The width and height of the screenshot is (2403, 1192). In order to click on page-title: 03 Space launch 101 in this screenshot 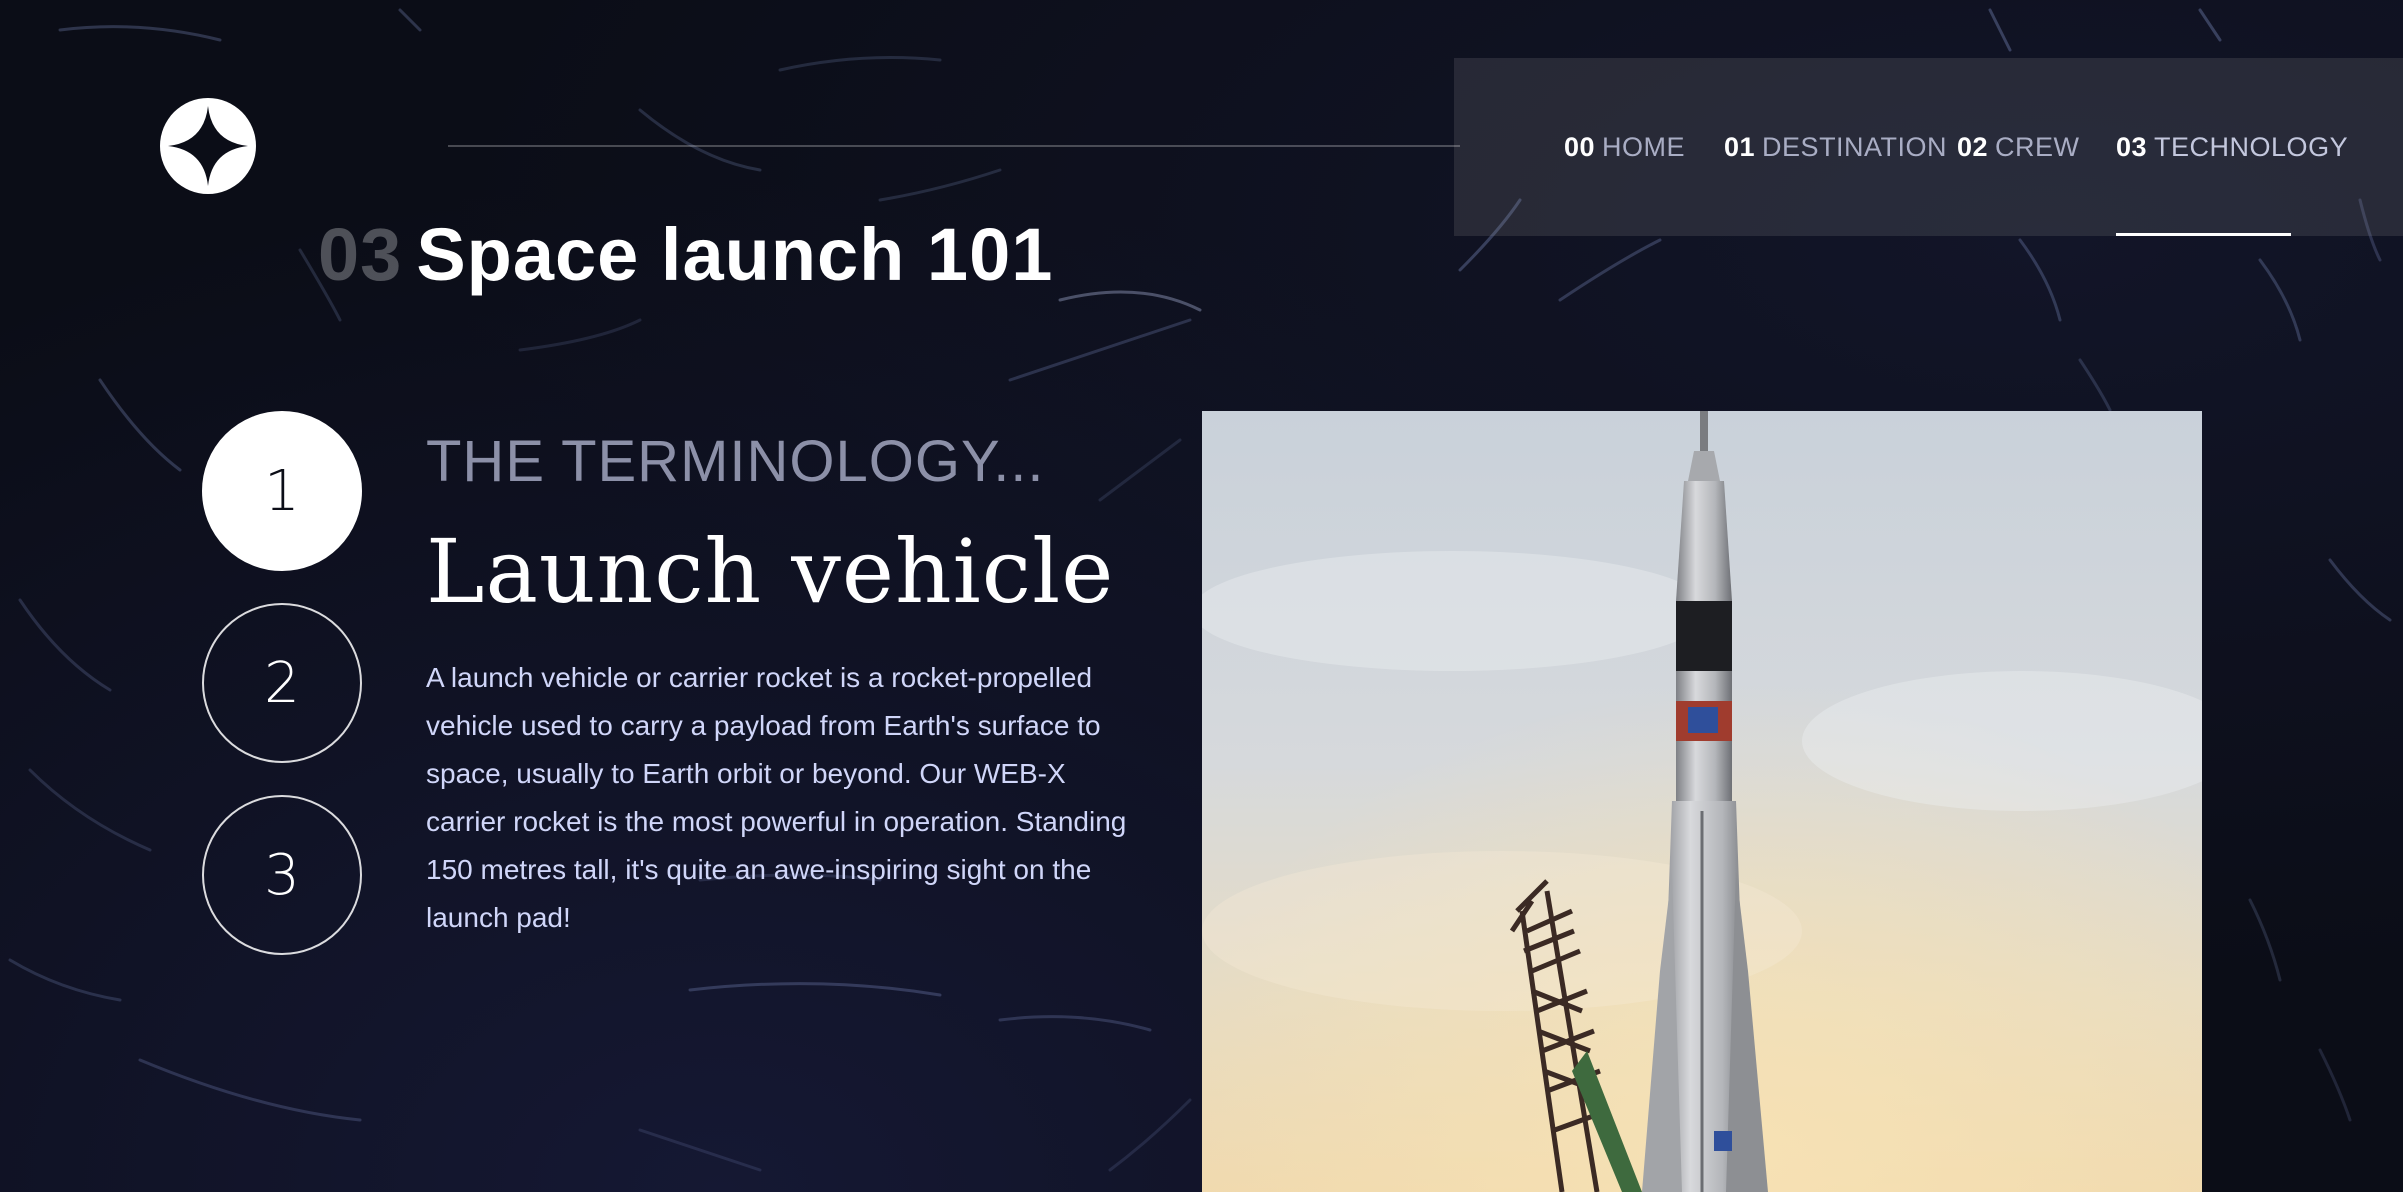, I will do `click(685, 254)`.